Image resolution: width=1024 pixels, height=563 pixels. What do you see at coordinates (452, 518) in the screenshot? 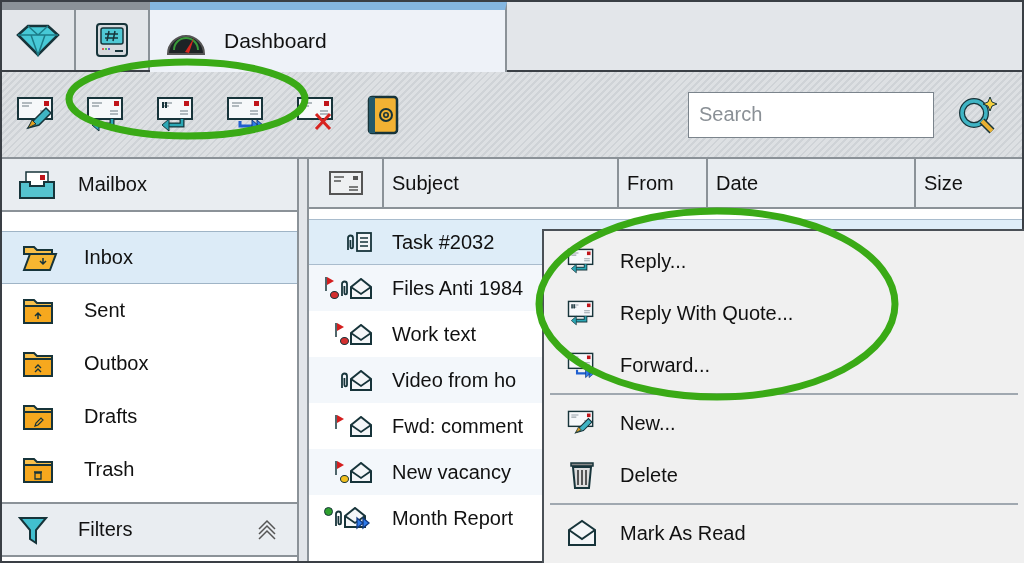
I see `subject-cell-text: Month Report` at bounding box center [452, 518].